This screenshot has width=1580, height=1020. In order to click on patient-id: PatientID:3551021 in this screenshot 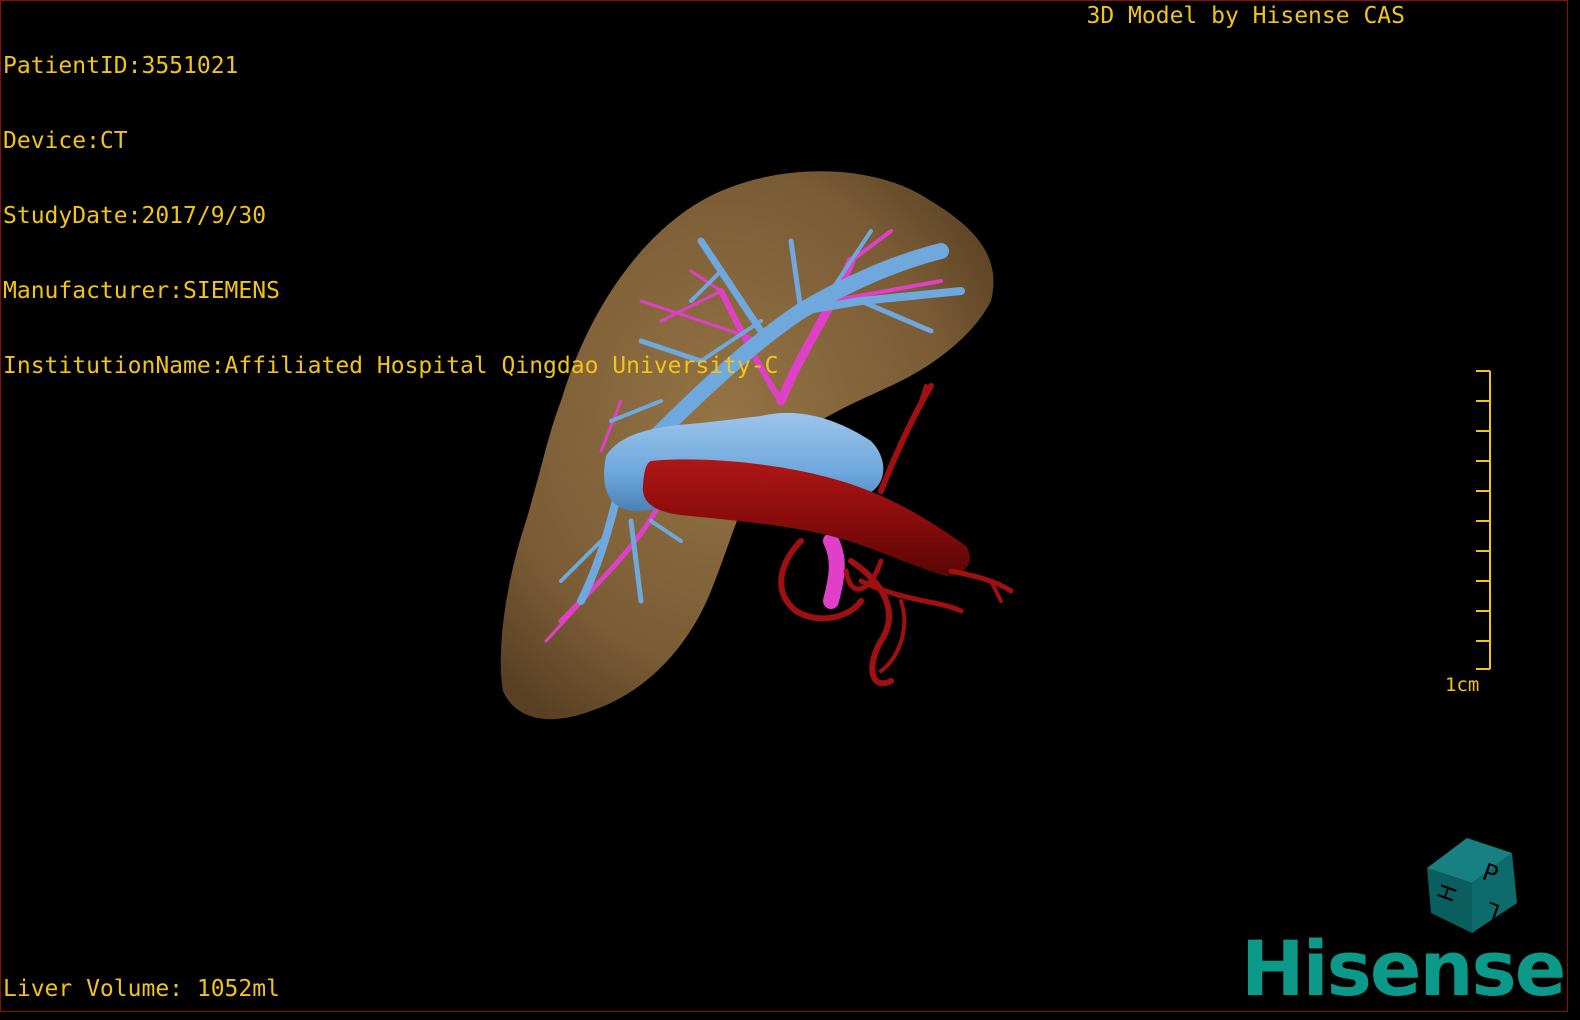, I will do `click(121, 66)`.